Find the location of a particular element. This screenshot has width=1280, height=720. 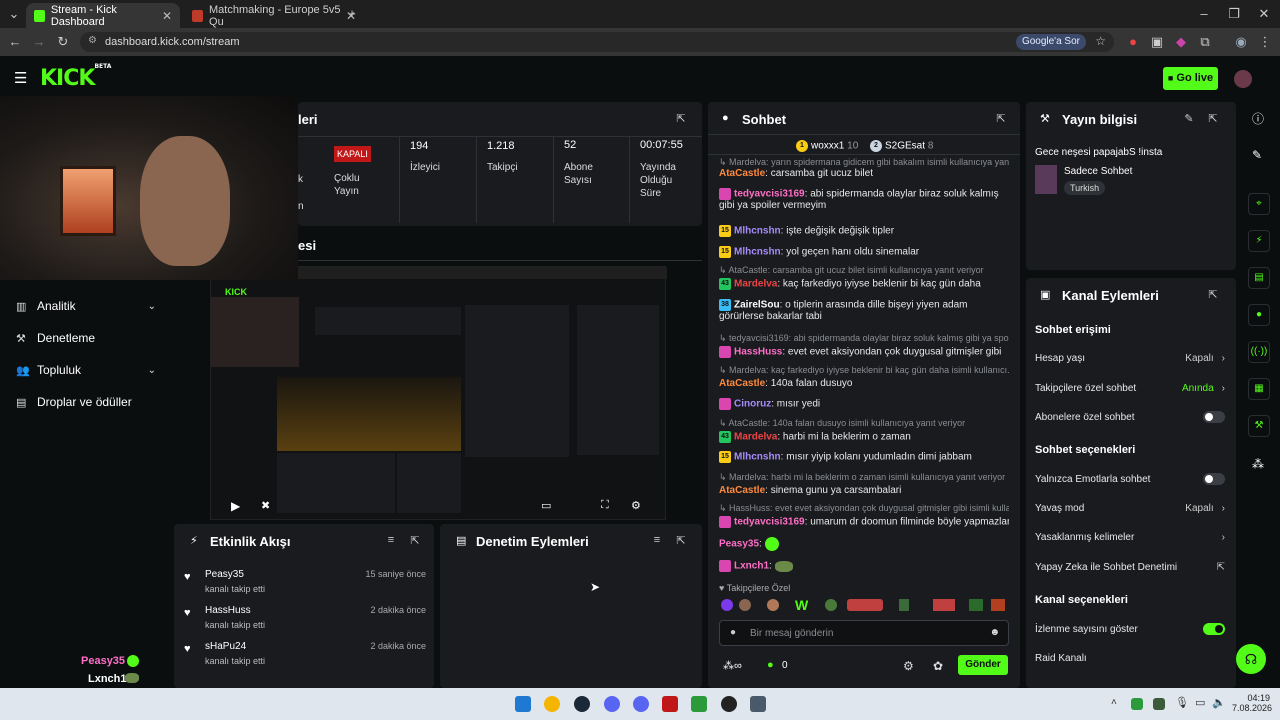

kicks-icon: ⁂ is located at coordinates (1258, 464).